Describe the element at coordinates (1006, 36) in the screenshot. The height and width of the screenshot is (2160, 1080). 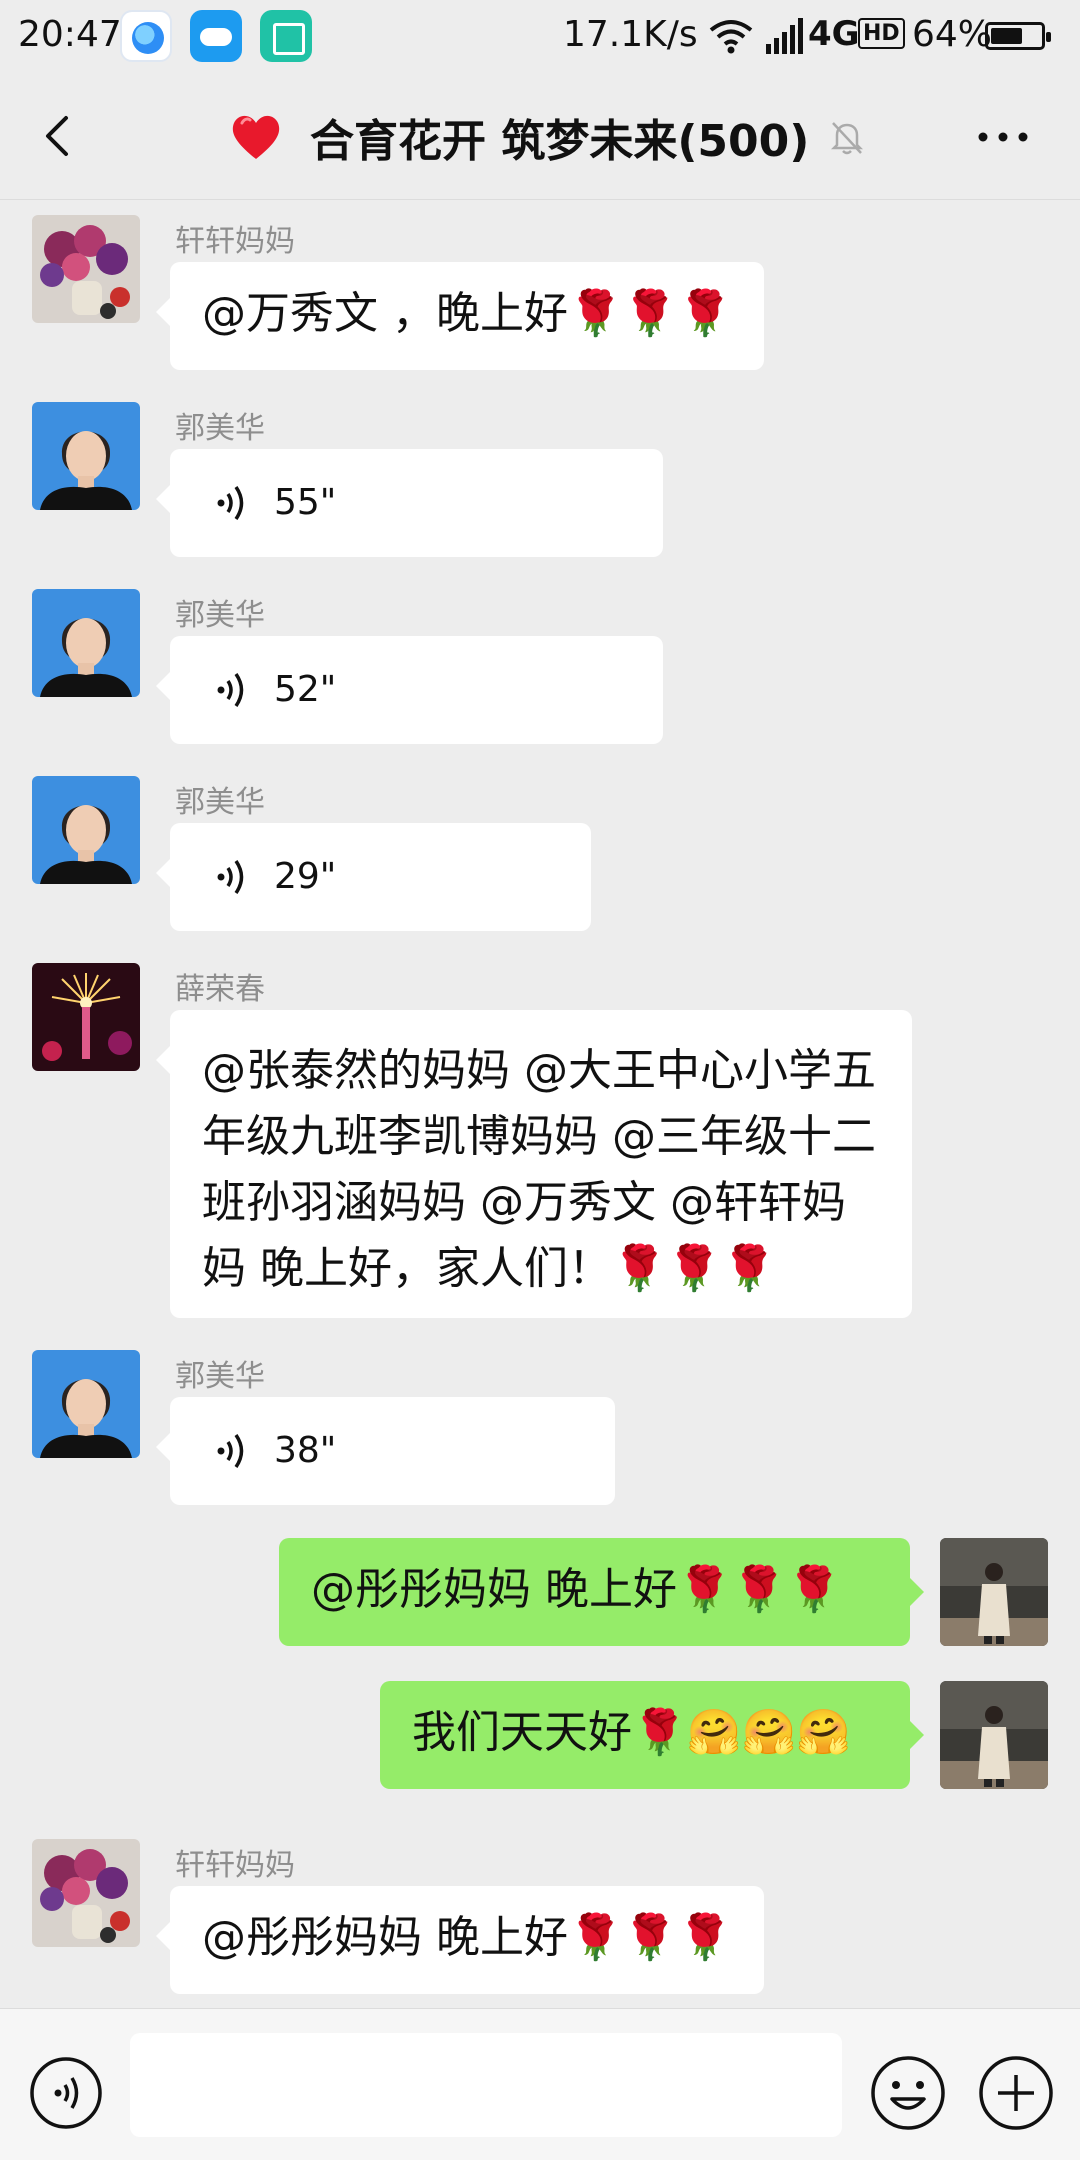
I see `battery-level` at that location.